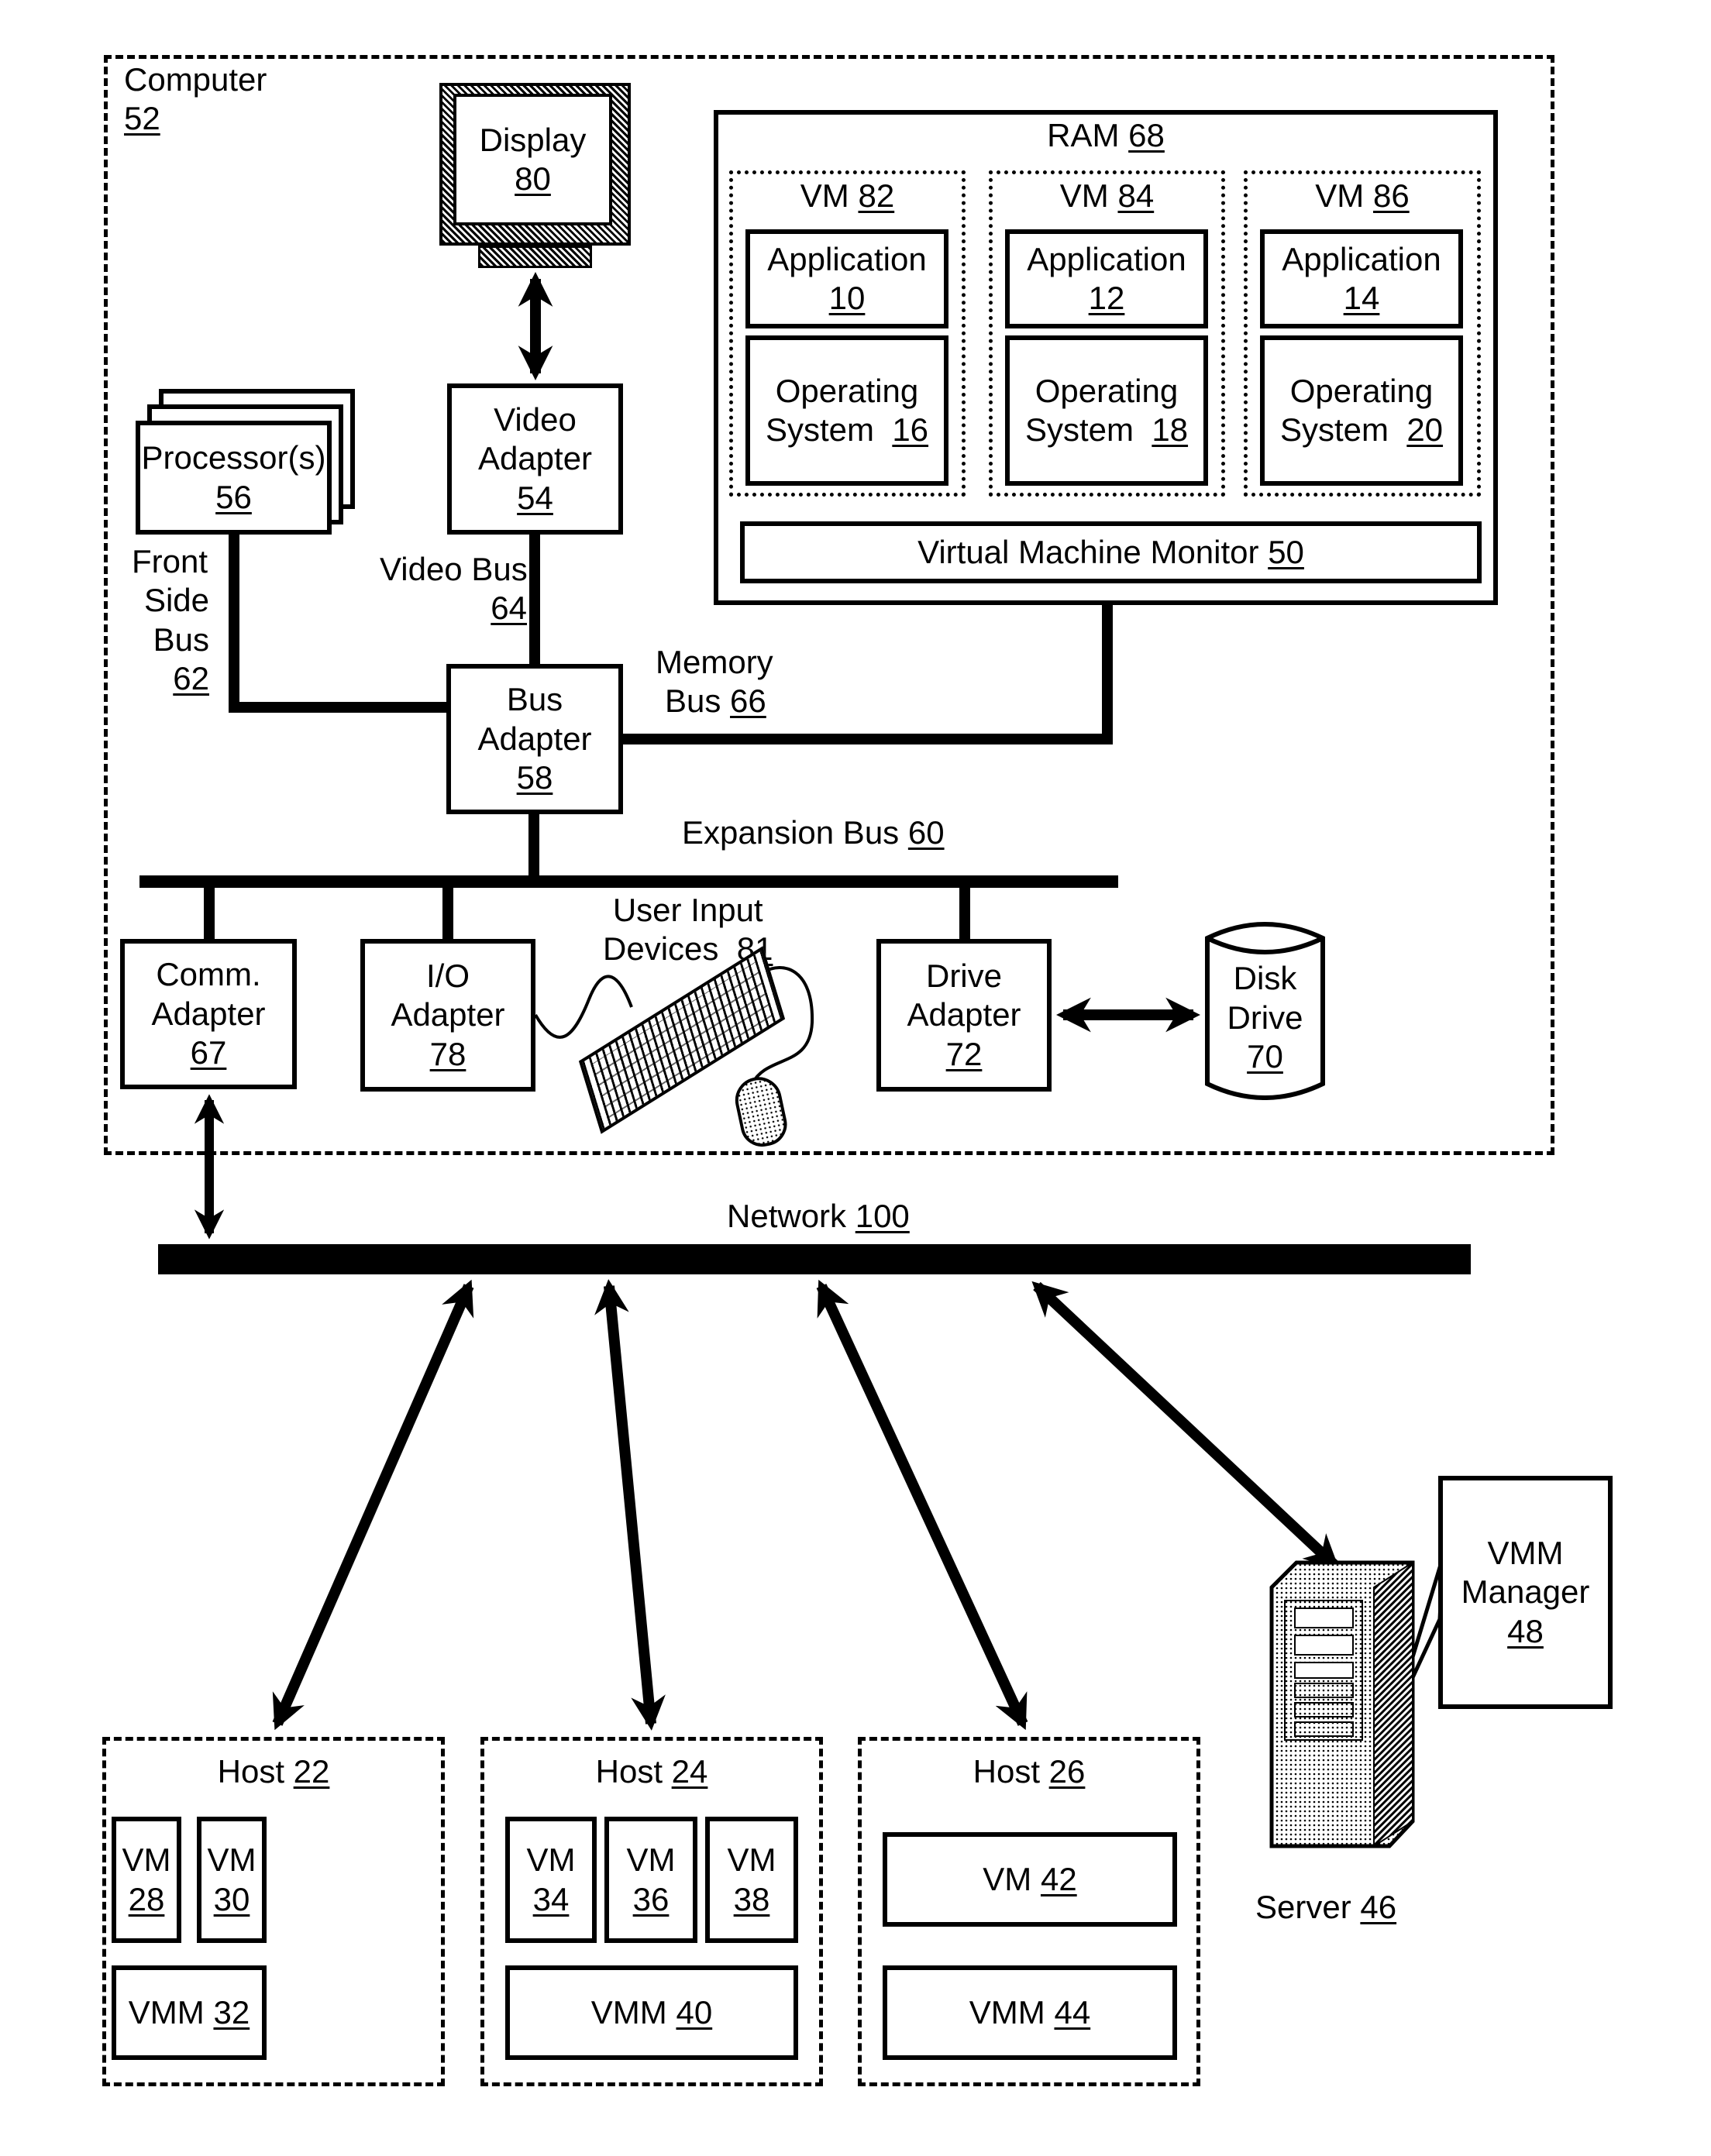  Describe the element at coordinates (208, 1014) in the screenshot. I see `comm-adapter-line2: Adapter` at that location.